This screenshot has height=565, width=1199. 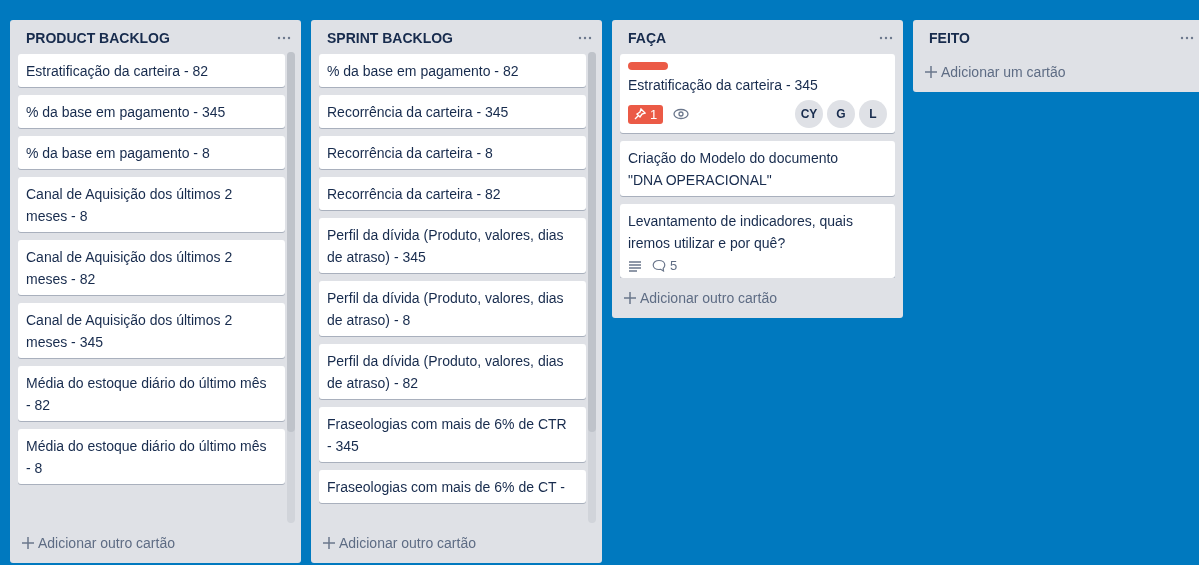 What do you see at coordinates (98, 38) in the screenshot?
I see `list-title: PRODUCT BACKLOG` at bounding box center [98, 38].